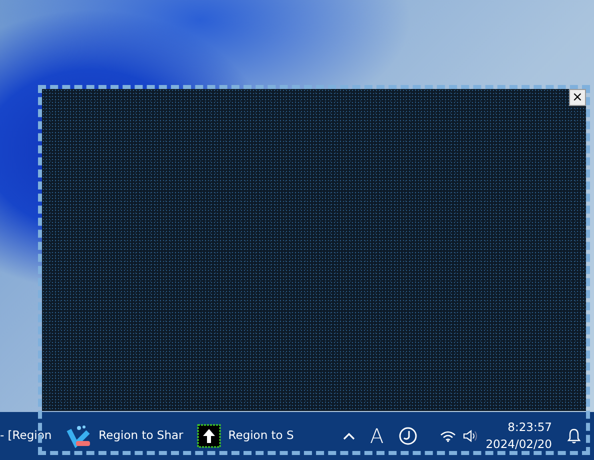 The image size is (594, 460). Describe the element at coordinates (448, 436) in the screenshot. I see `wifi-icon` at that location.